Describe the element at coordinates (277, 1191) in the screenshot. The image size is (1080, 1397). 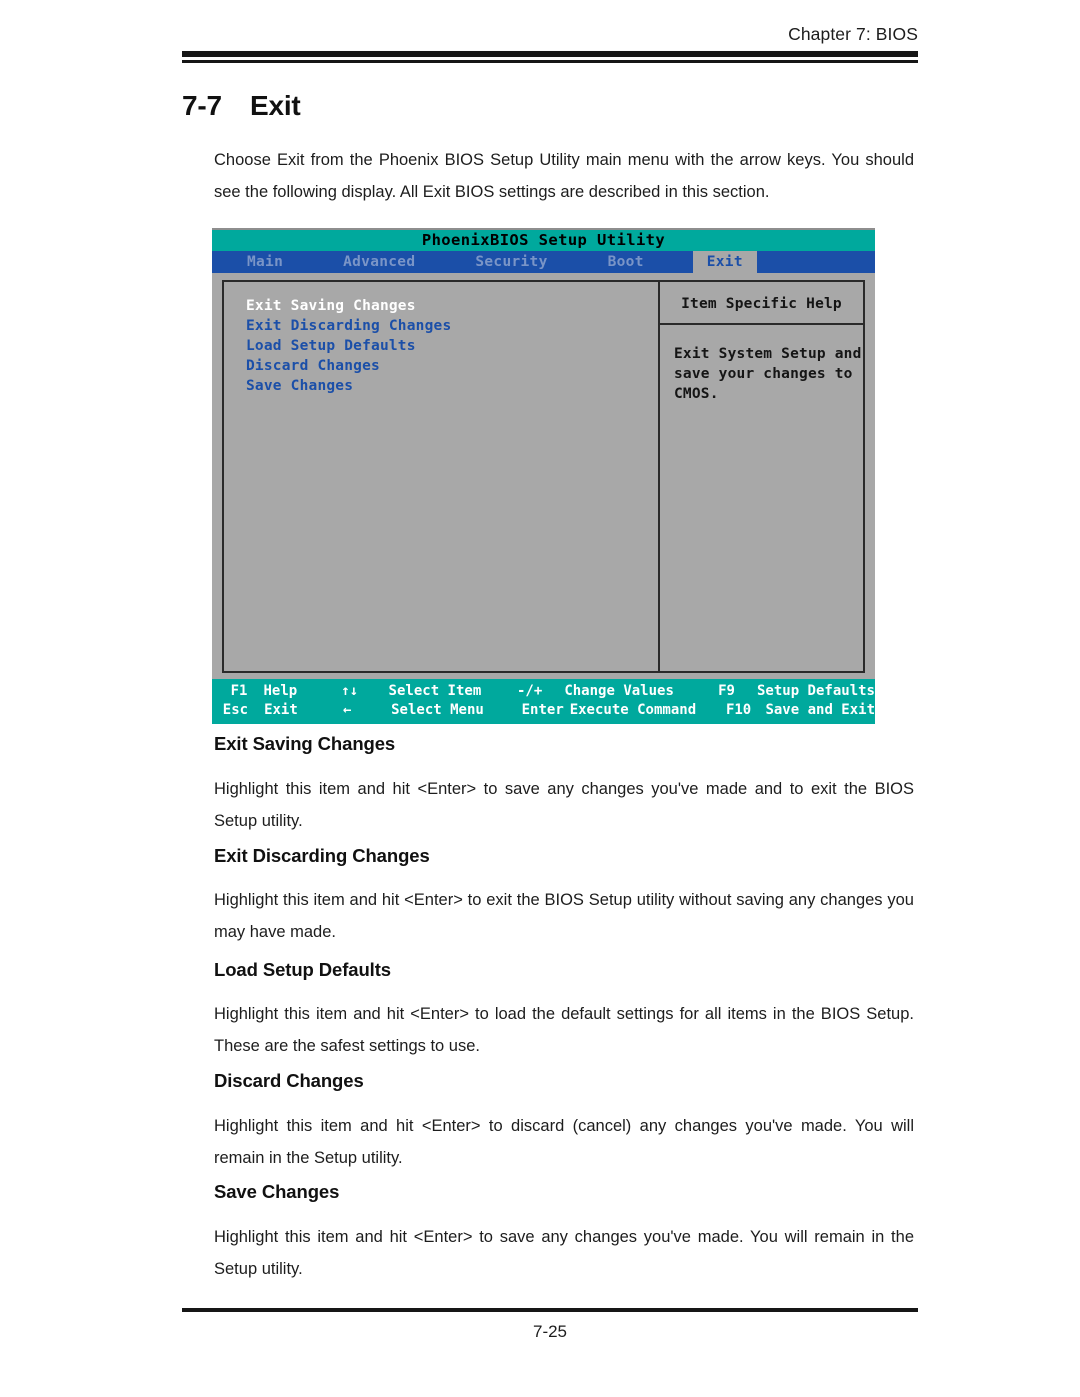
I see `subheading-save-changes: Save Changes` at that location.